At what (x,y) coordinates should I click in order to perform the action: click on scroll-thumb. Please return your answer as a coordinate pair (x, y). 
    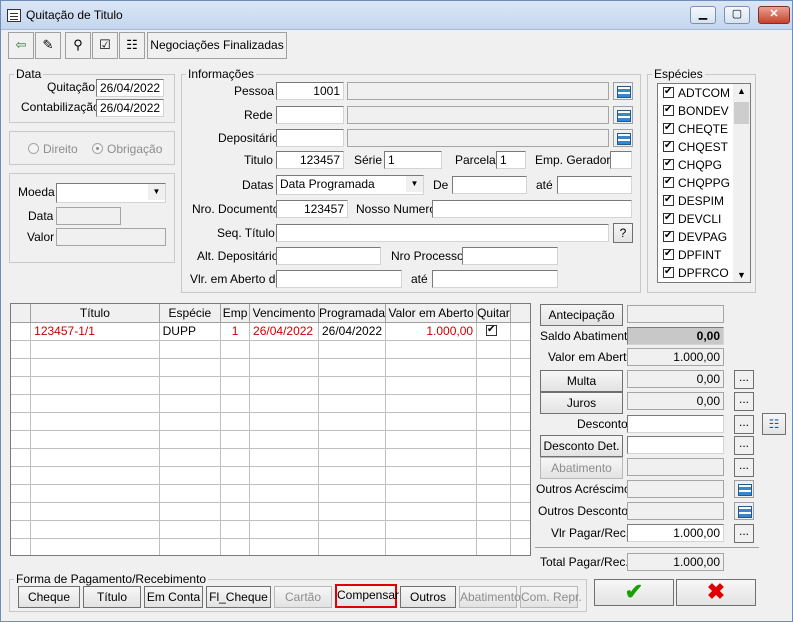
    Looking at the image, I should click on (741, 113).